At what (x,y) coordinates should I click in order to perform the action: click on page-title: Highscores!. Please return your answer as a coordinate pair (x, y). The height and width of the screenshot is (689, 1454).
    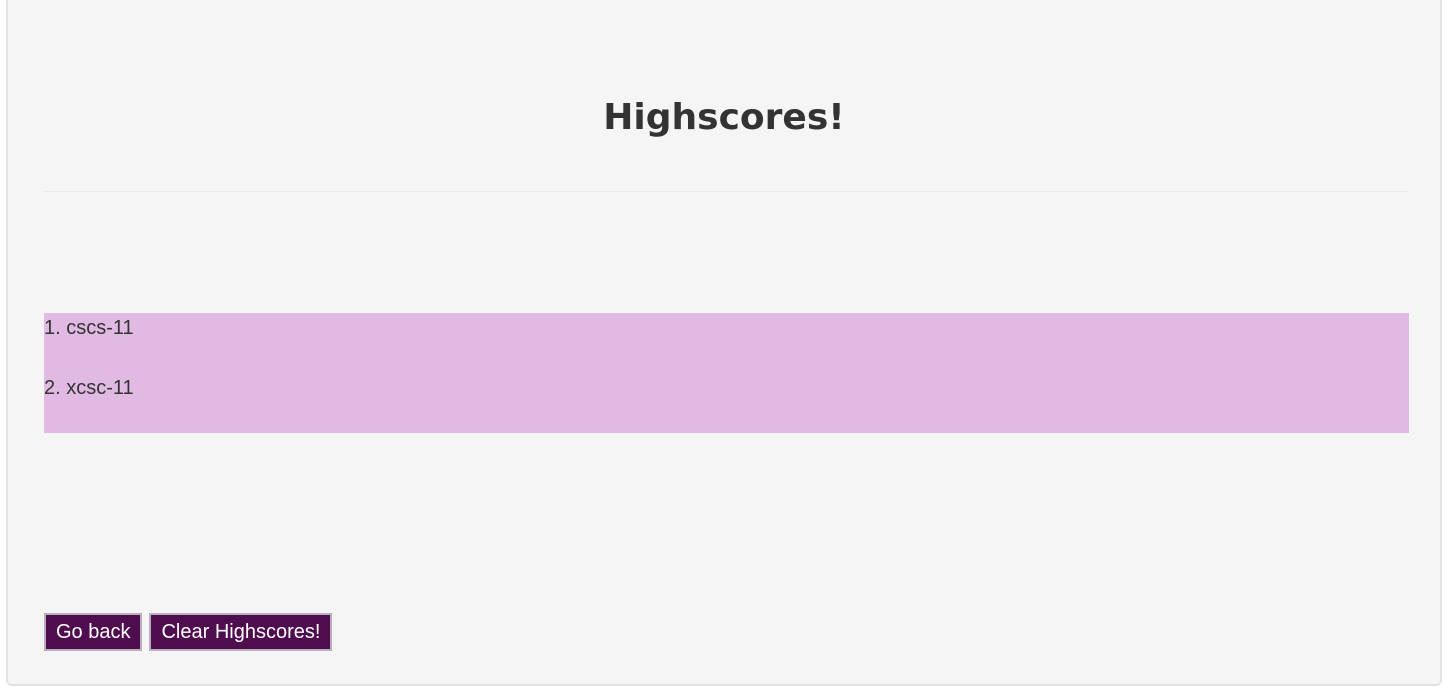
    Looking at the image, I should click on (724, 117).